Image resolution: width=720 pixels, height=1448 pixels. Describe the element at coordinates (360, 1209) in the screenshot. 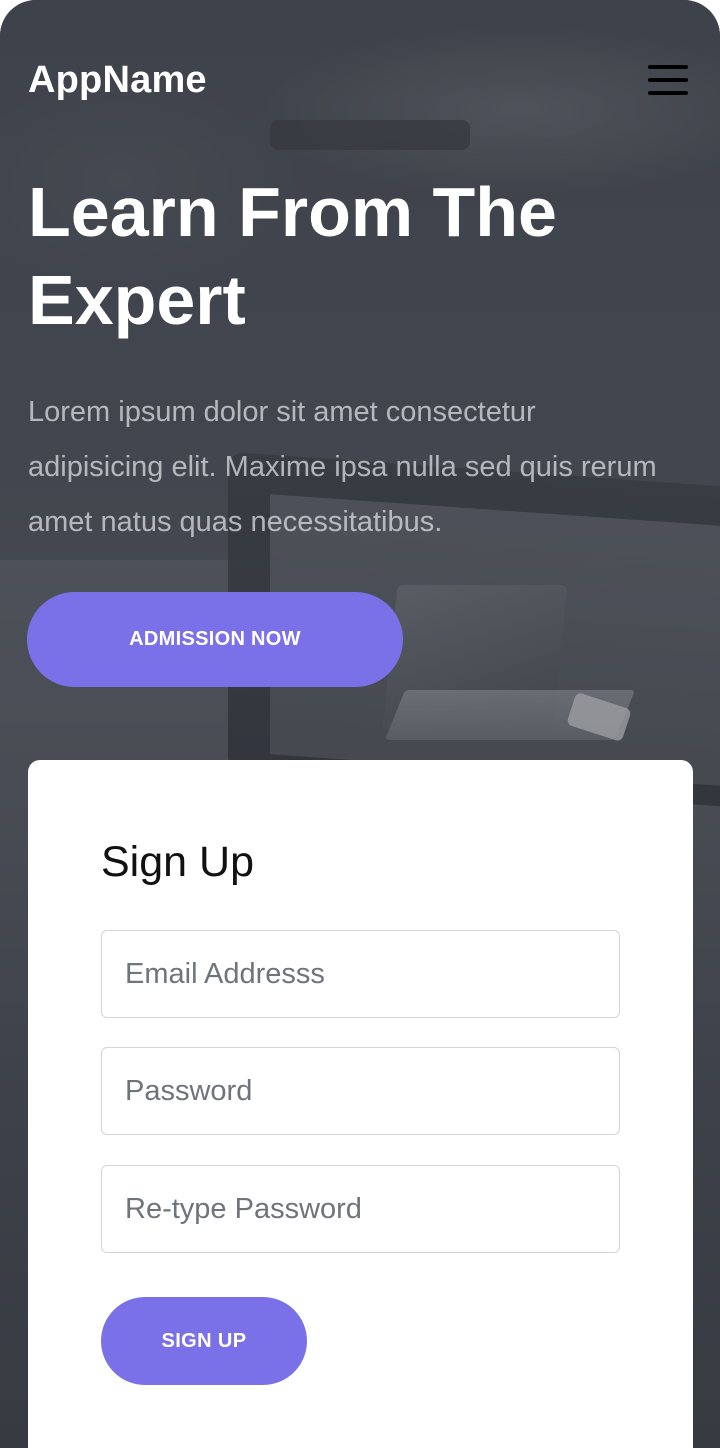

I see `retype-password-field` at that location.